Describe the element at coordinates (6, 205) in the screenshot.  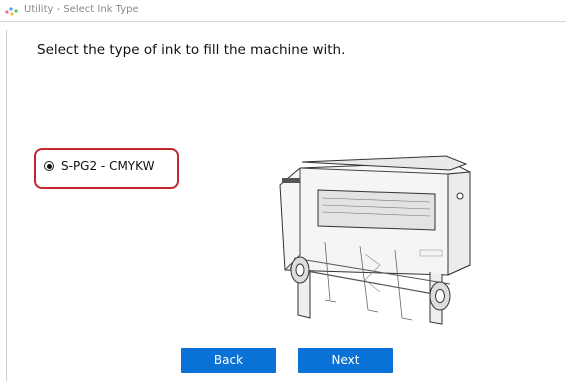
I see `content-divider` at that location.